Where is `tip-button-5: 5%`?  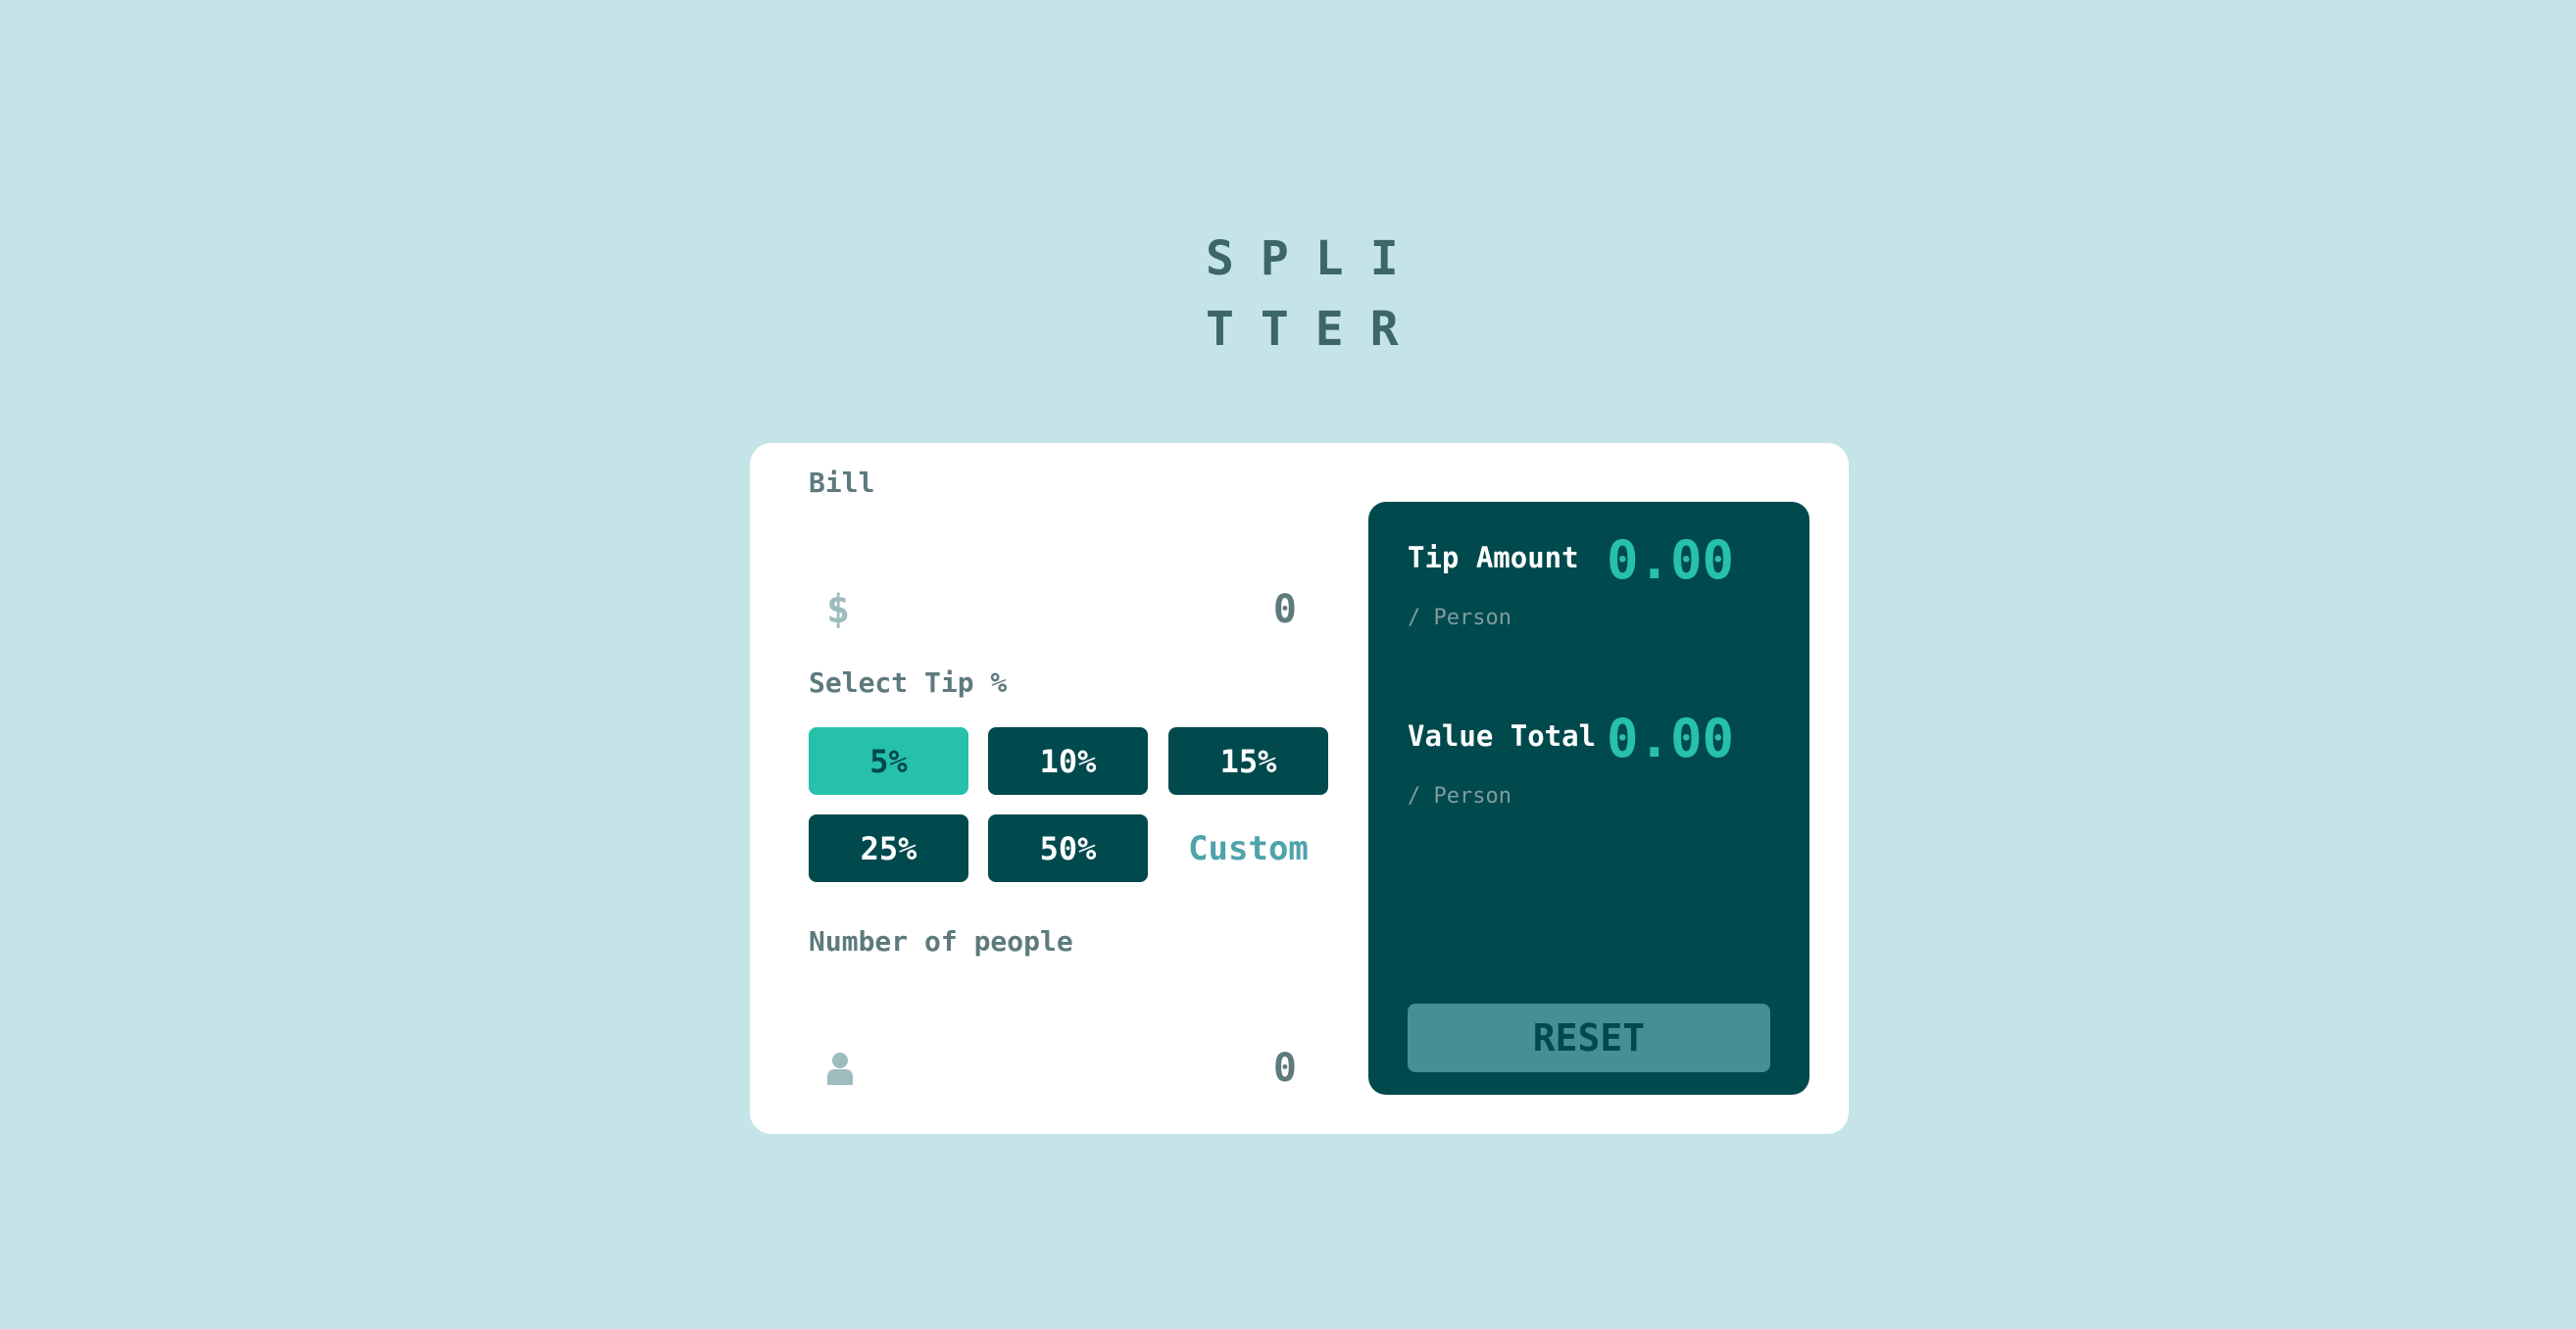
tip-button-5: 5% is located at coordinates (888, 761).